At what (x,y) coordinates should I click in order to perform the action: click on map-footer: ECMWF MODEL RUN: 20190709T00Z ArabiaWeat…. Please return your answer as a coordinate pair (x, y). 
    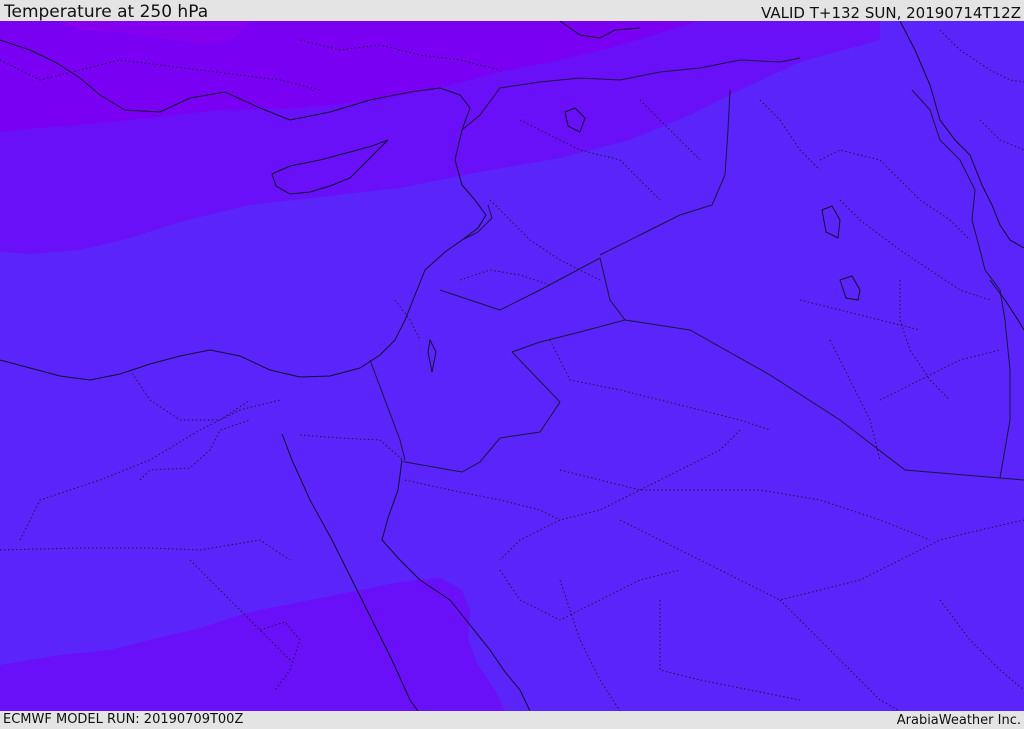
    Looking at the image, I should click on (512, 720).